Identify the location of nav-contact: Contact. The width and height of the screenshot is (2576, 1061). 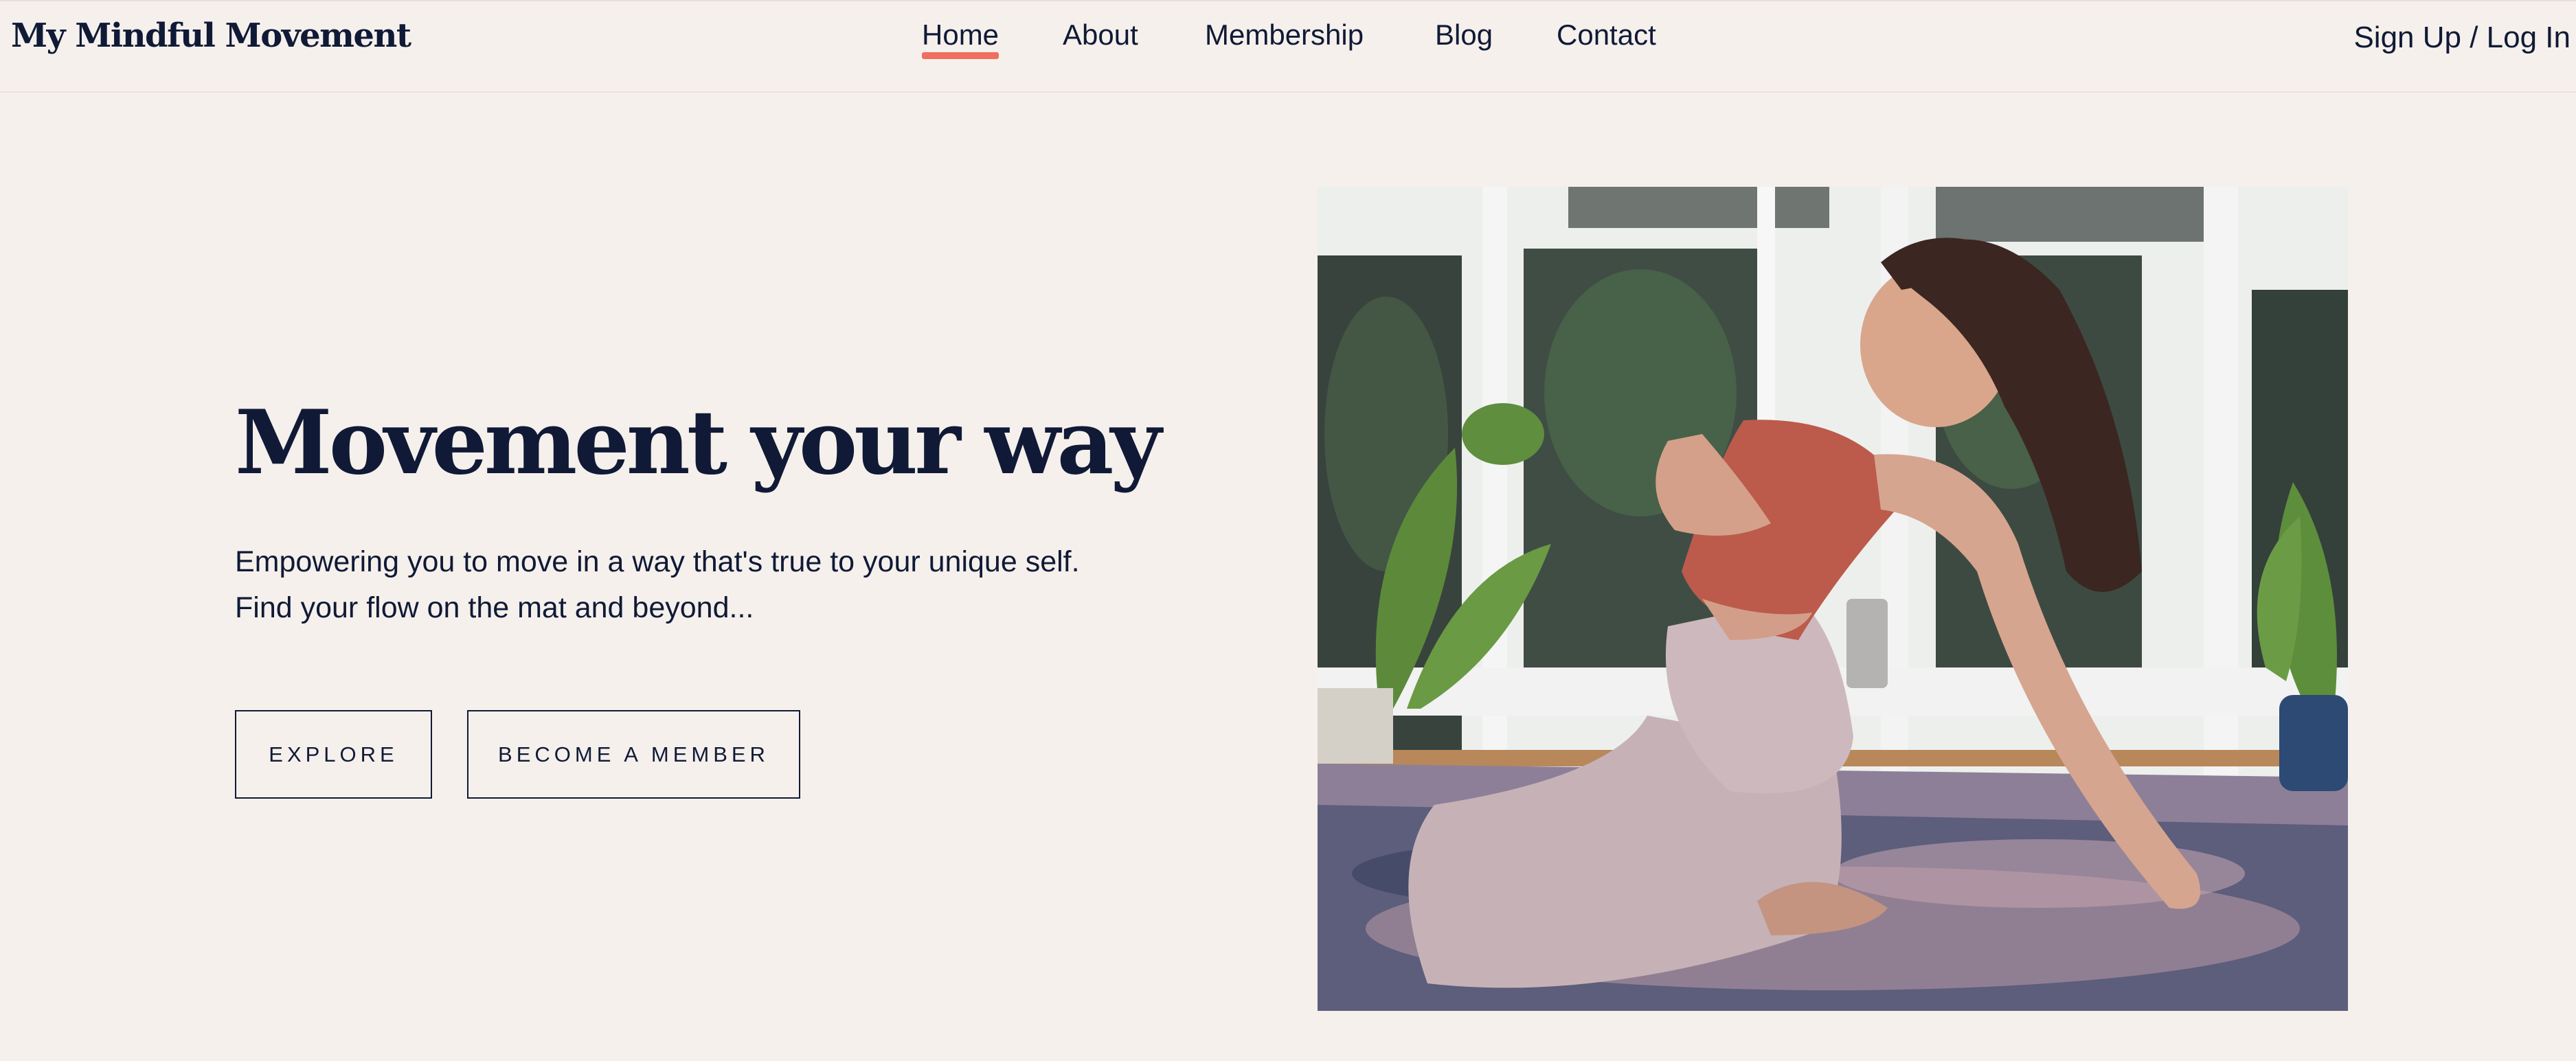
(1606, 35).